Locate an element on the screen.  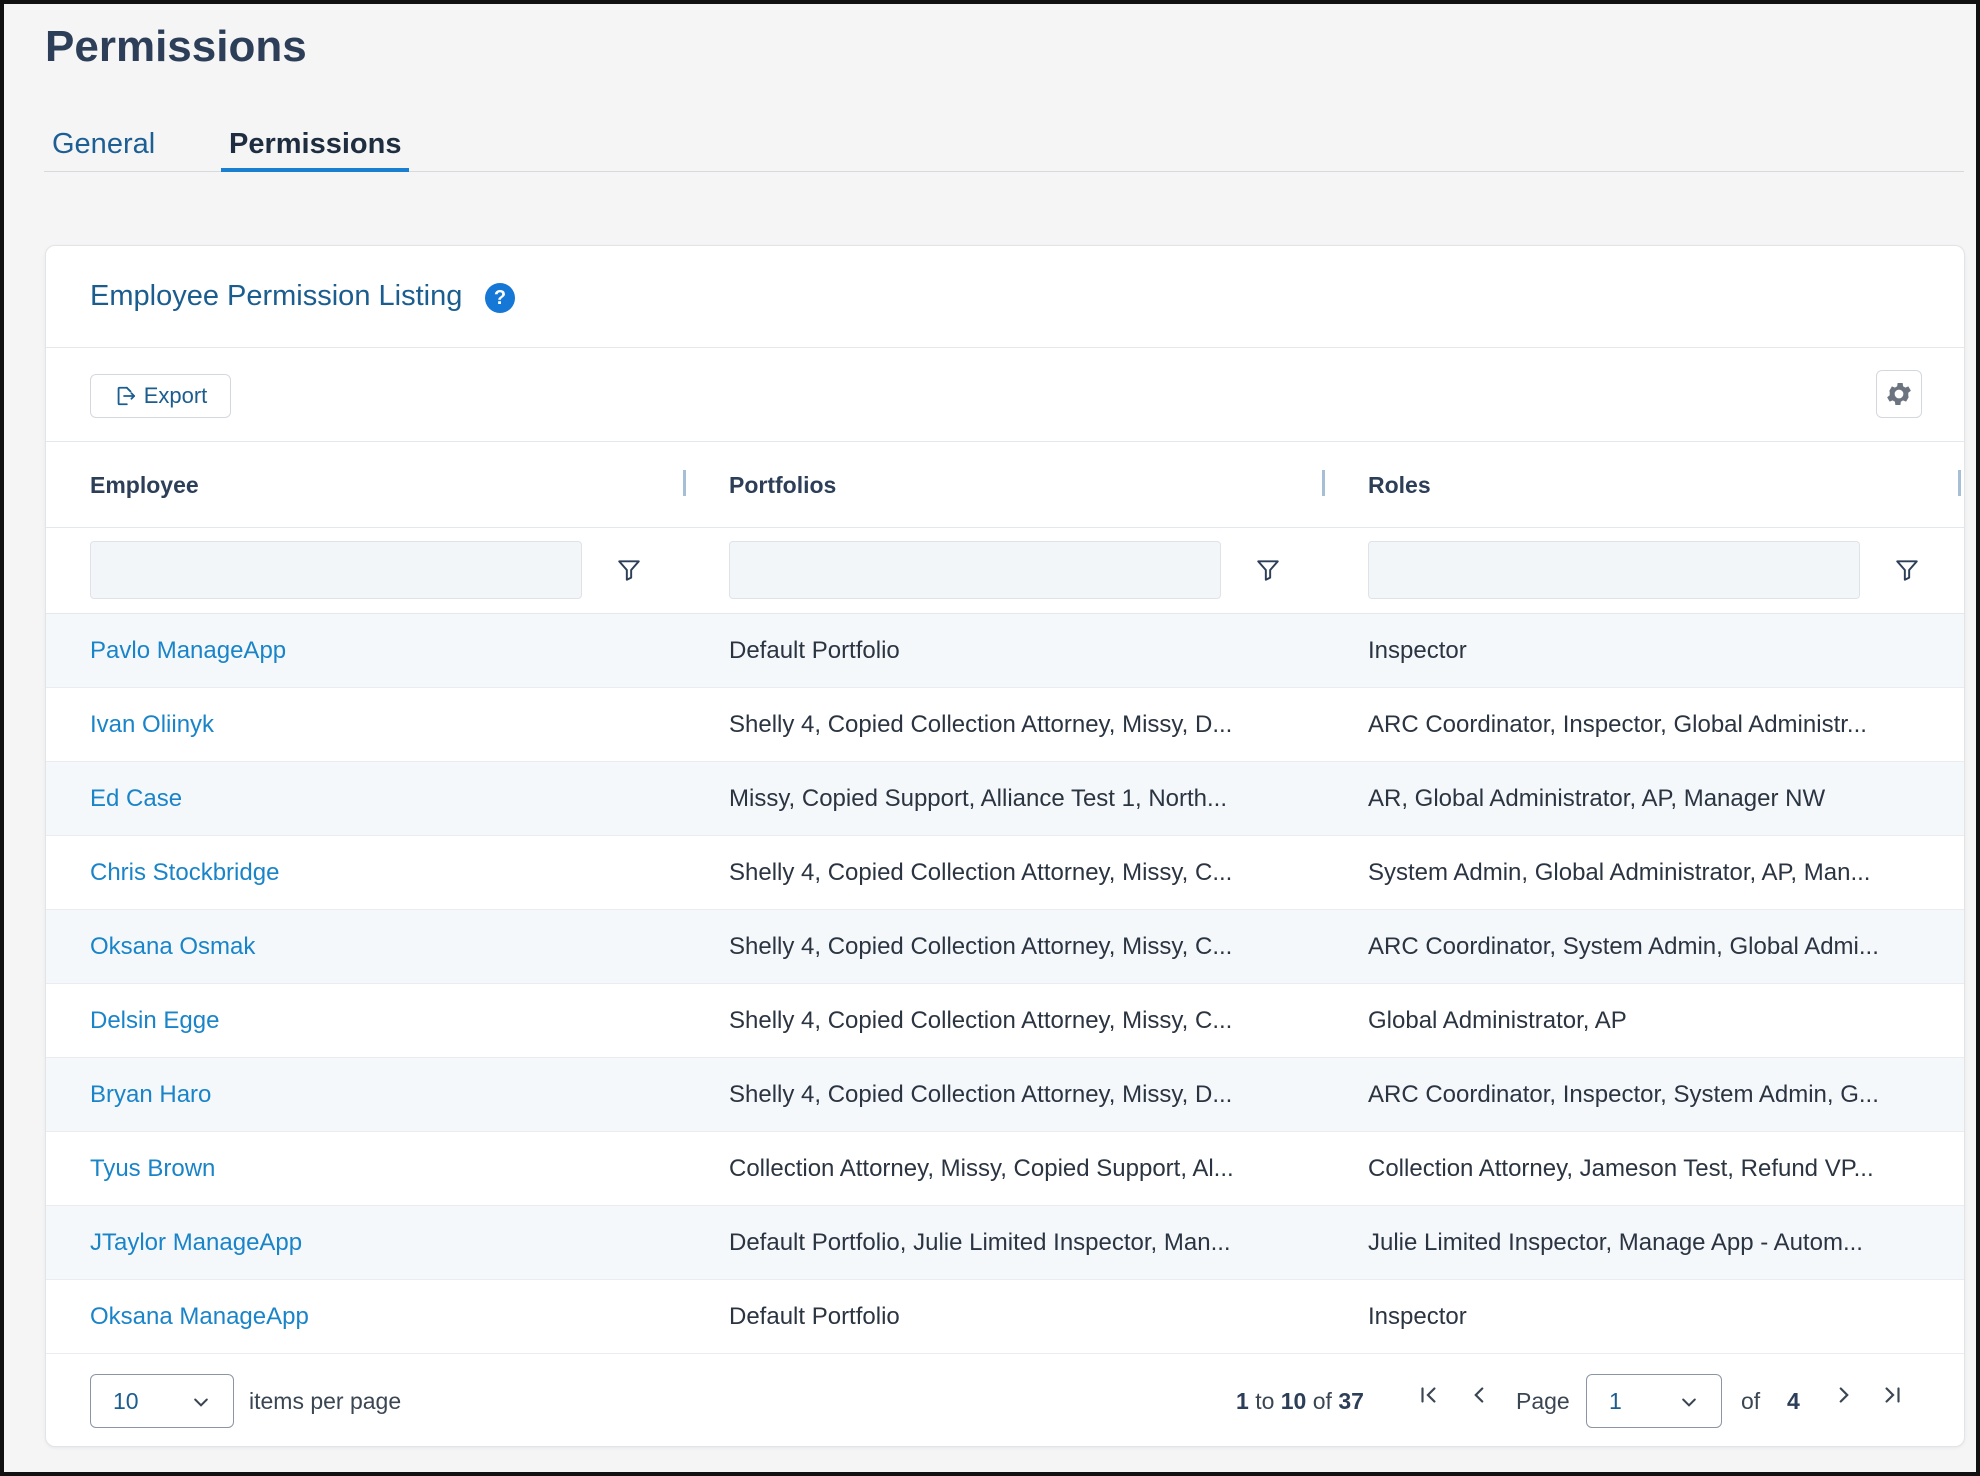
column-header-portfolios: Portfolios is located at coordinates (782, 485).